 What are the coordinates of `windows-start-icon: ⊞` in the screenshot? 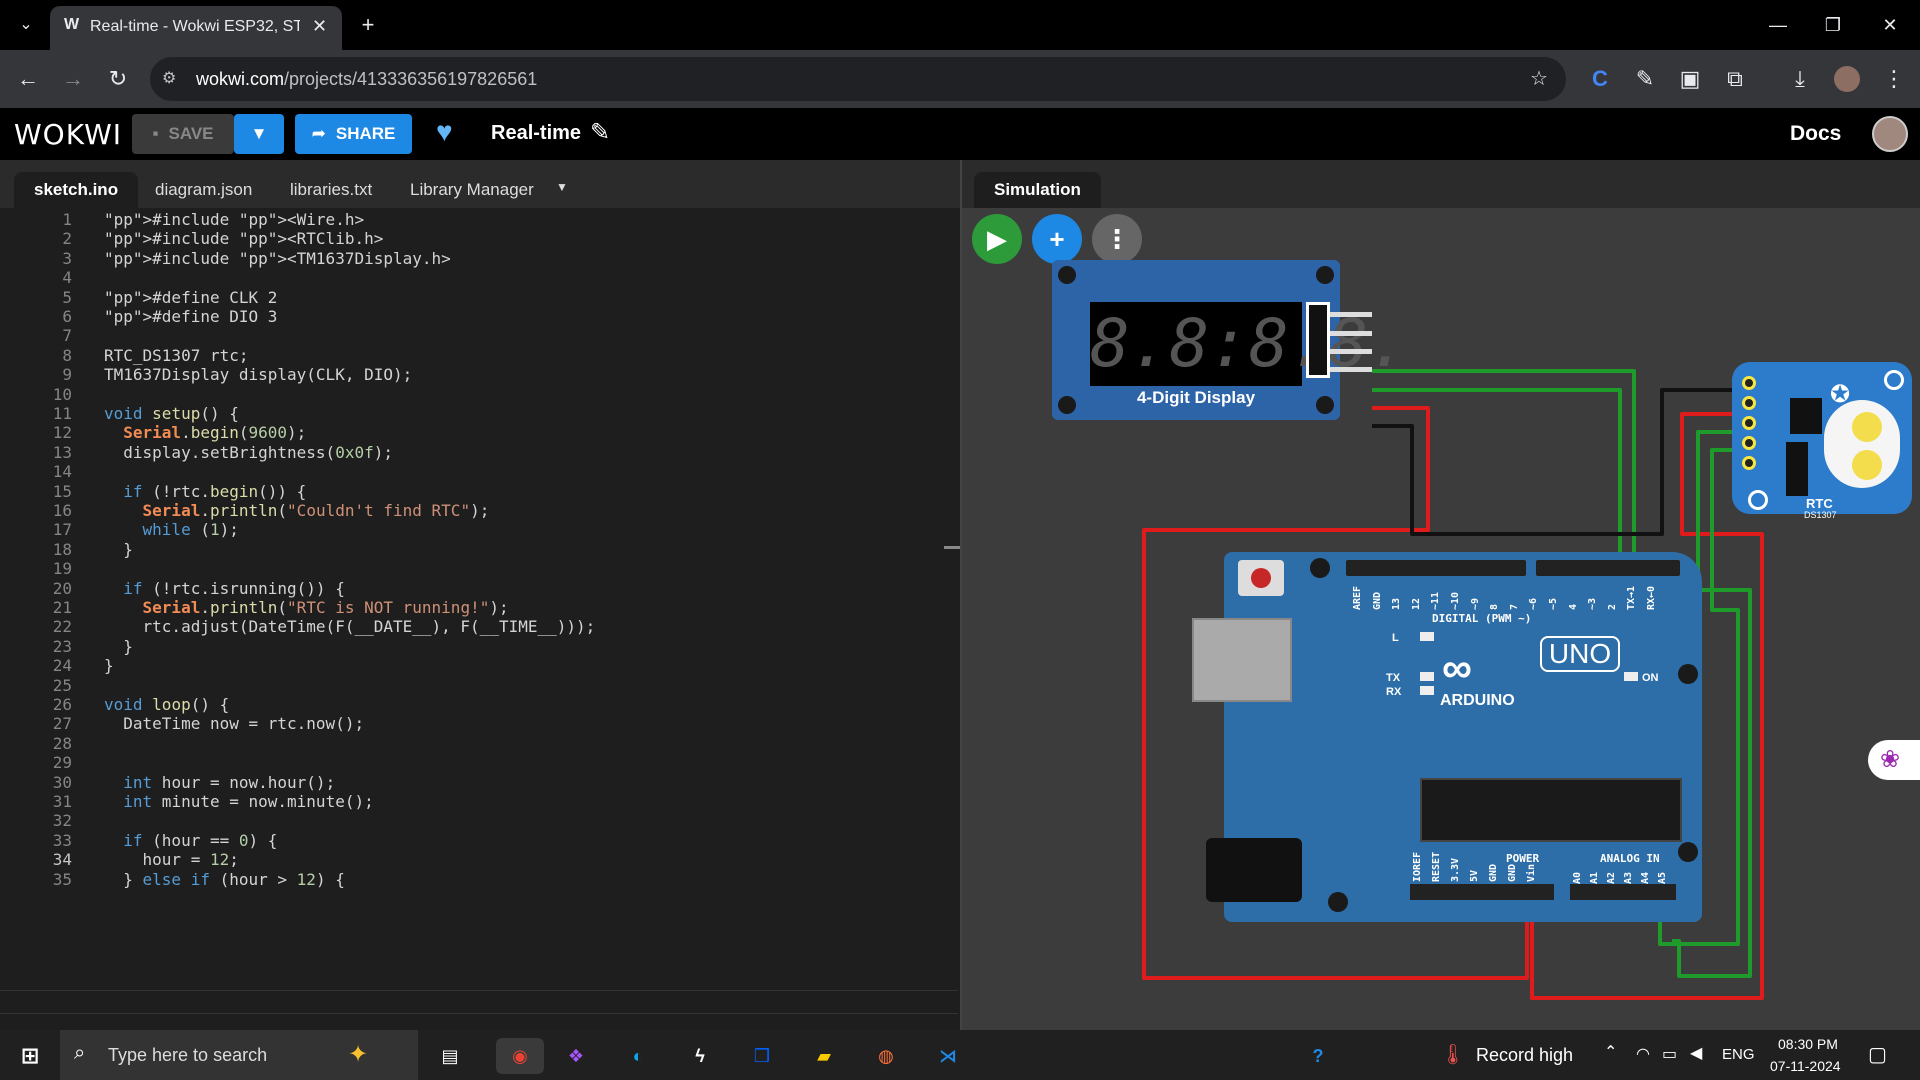 It's located at (30, 1056).